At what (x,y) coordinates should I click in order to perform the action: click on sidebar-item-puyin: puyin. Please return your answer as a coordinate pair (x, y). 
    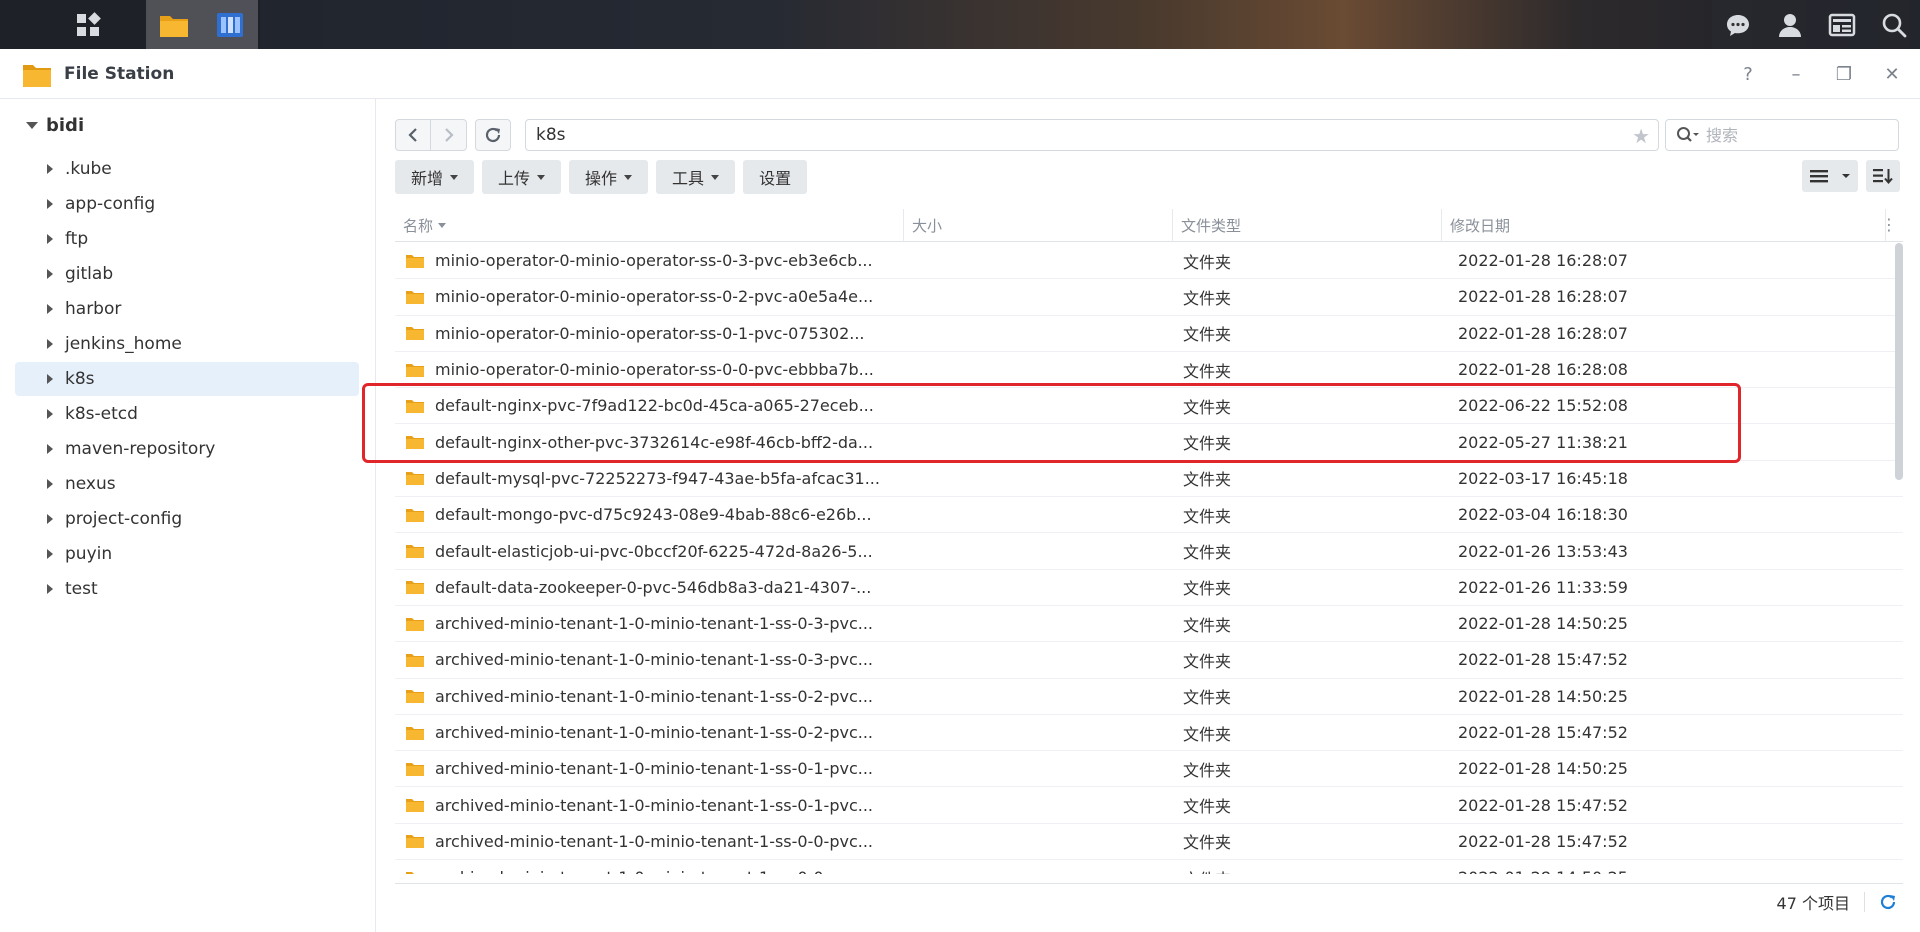
    Looking at the image, I should click on (187, 554).